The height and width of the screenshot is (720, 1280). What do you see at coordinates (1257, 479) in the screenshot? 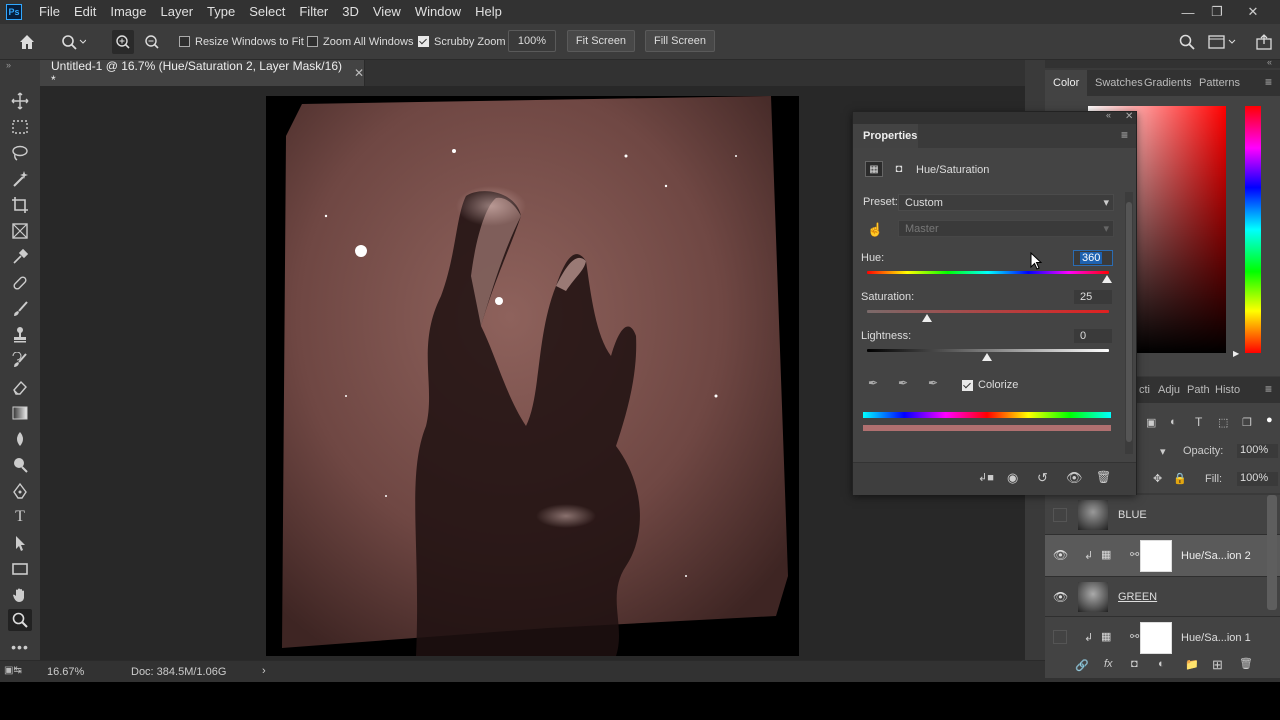
I see `fill-field: 100%` at bounding box center [1257, 479].